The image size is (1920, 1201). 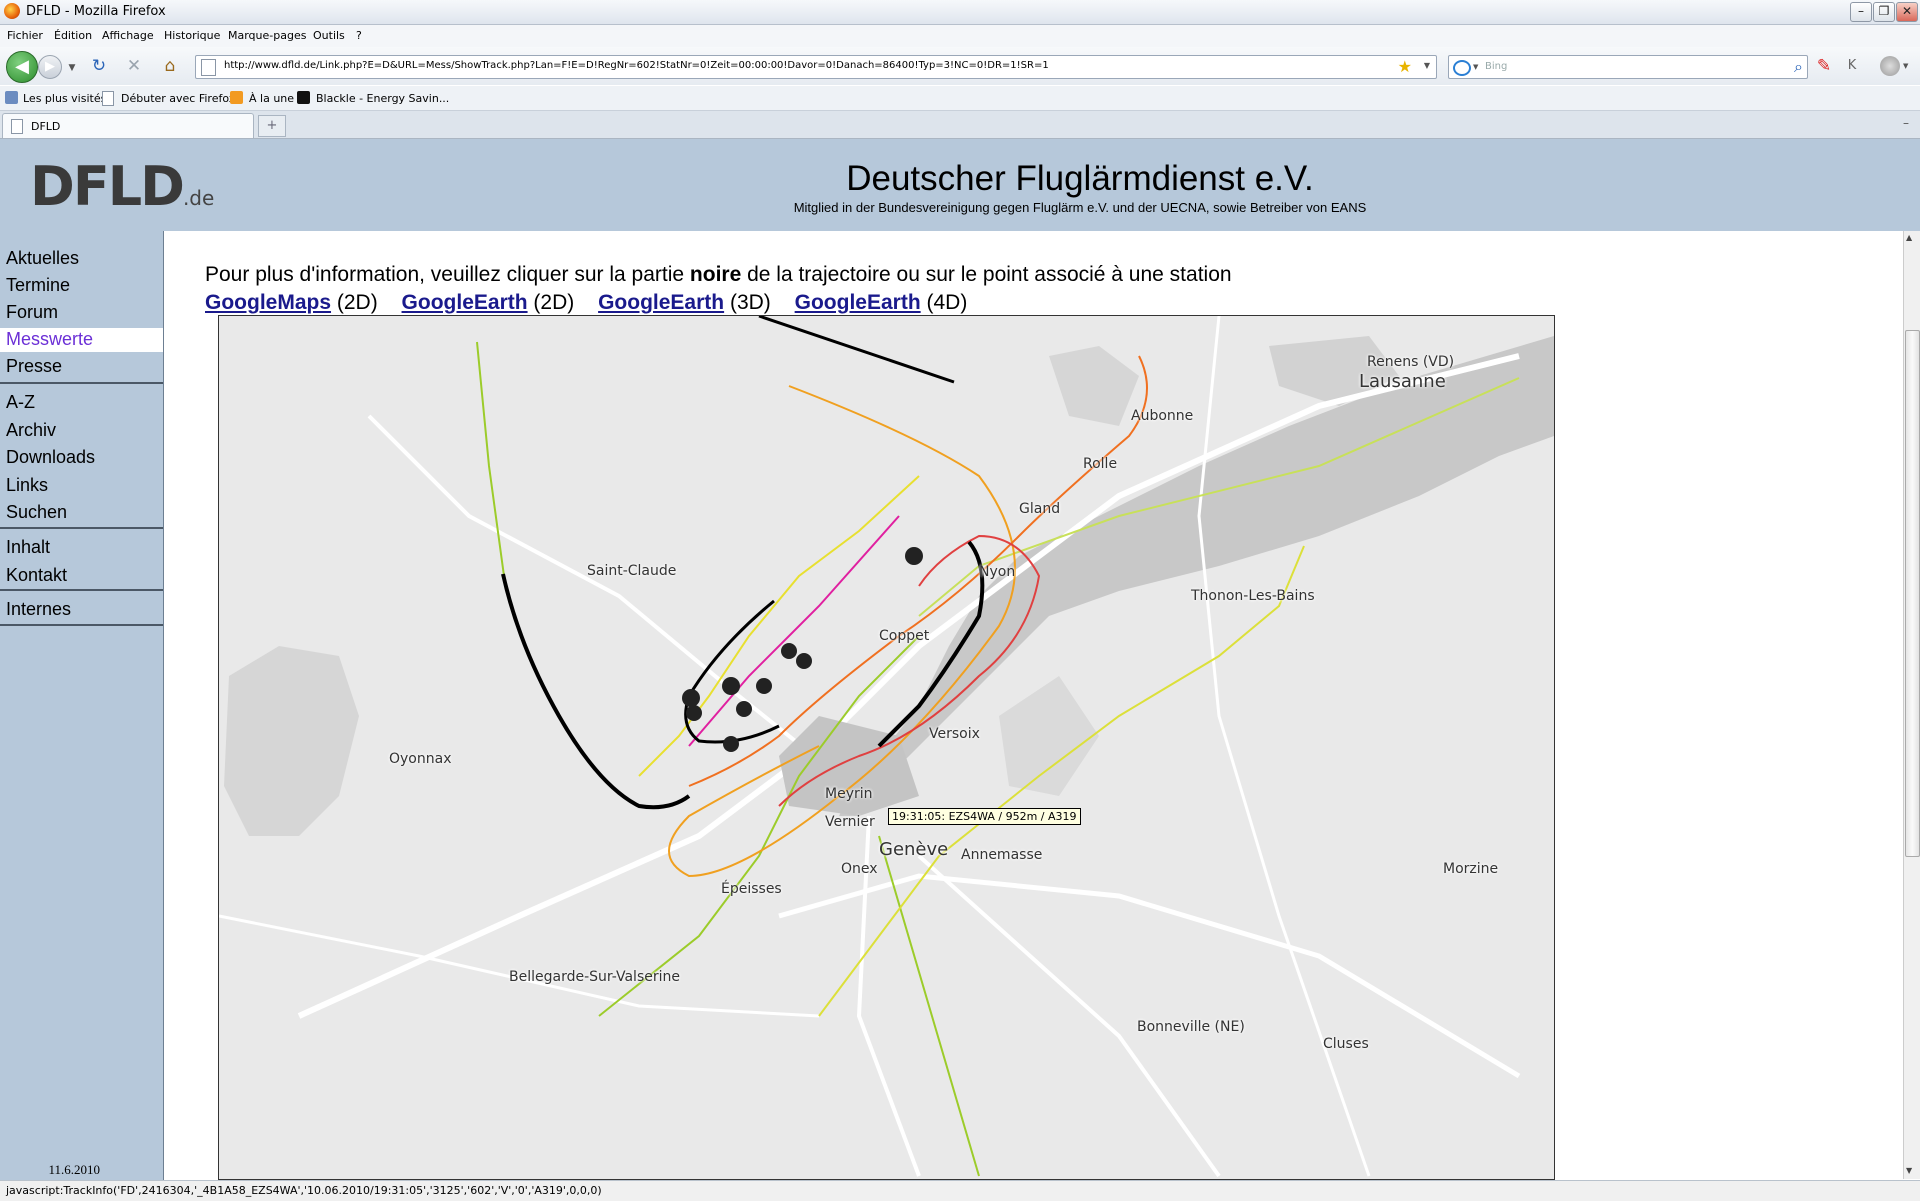 I want to click on search-engine-icon, so click(x=1462, y=68).